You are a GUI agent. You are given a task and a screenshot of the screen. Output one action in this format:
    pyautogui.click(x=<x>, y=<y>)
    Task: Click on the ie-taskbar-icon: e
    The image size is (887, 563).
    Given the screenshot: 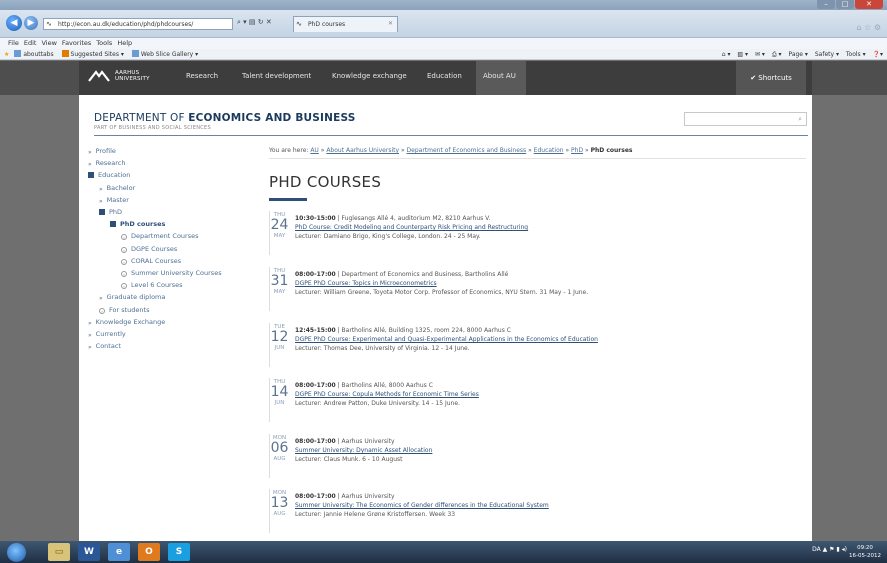 What is the action you would take?
    pyautogui.click(x=119, y=552)
    